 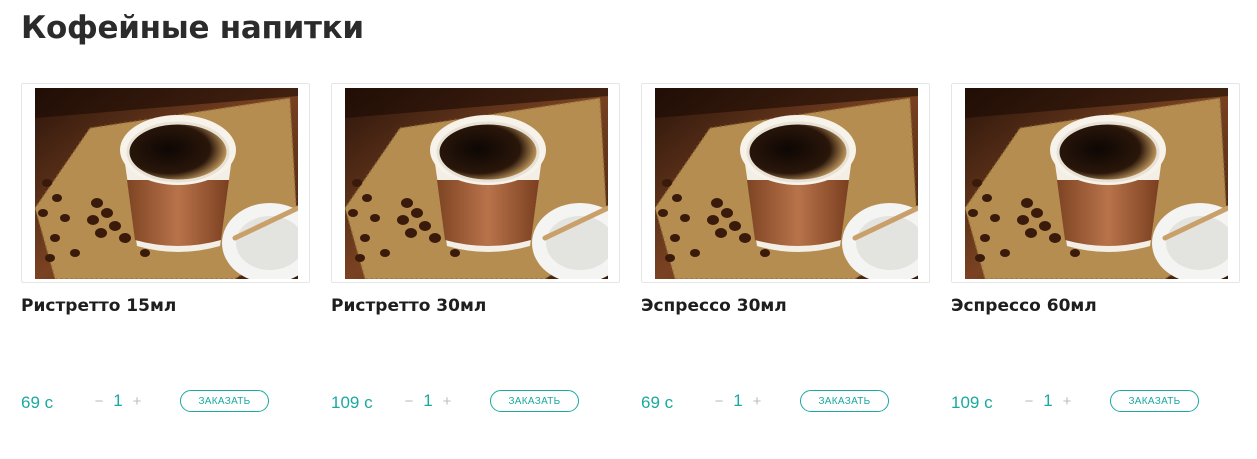 I want to click on product-name: Ристретто 30мл, so click(x=408, y=306).